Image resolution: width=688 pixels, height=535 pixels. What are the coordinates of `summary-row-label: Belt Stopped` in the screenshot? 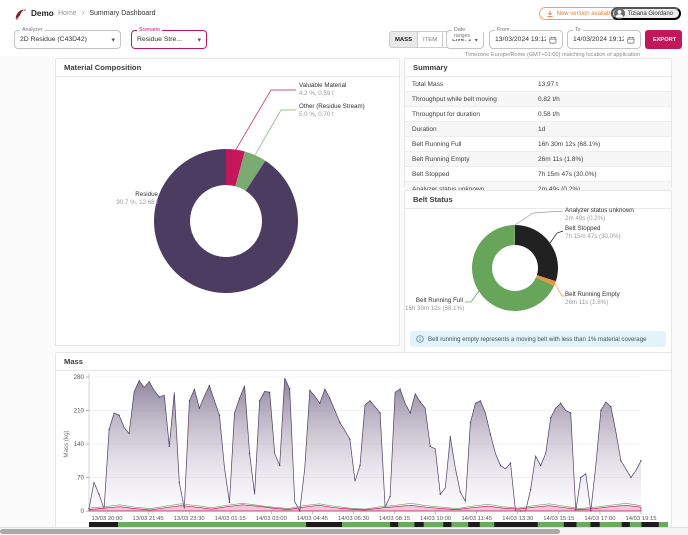 It's located at (431, 174).